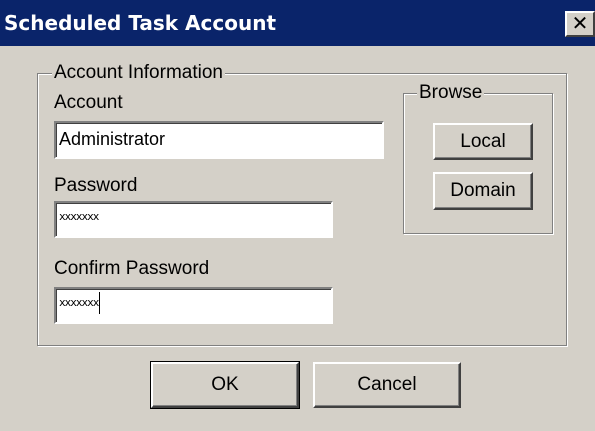  What do you see at coordinates (451, 92) in the screenshot?
I see `browse-legend: Browse` at bounding box center [451, 92].